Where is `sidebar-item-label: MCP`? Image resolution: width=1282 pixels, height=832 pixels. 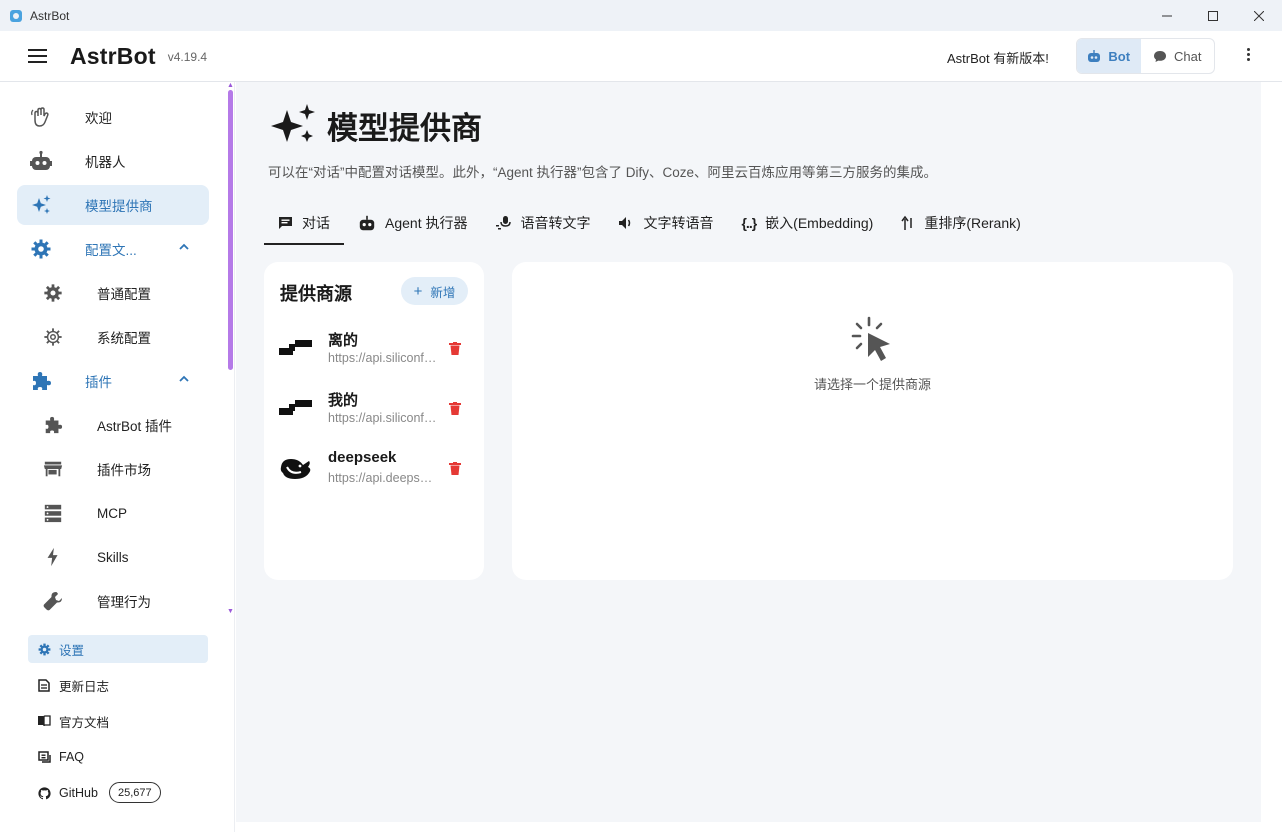
sidebar-item-label: MCP is located at coordinates (112, 513).